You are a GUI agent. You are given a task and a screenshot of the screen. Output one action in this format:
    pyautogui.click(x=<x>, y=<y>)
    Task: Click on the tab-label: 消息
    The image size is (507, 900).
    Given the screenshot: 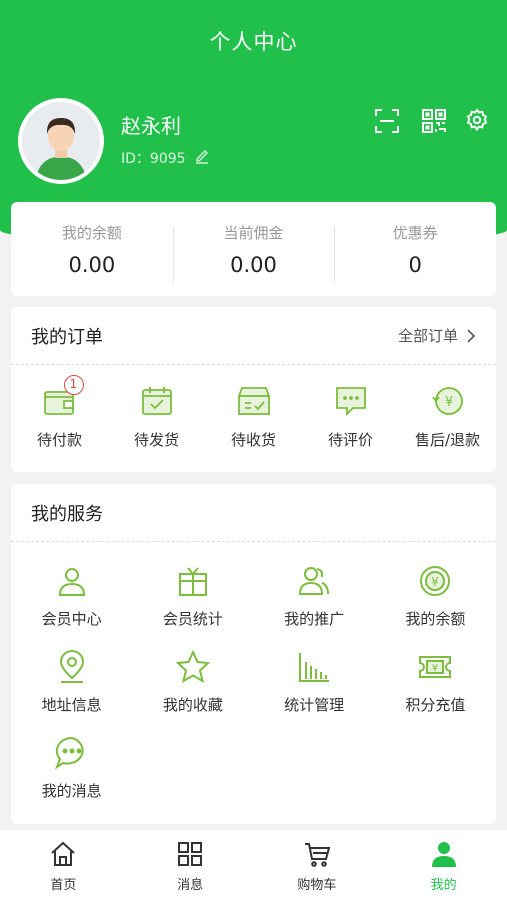 What is the action you would take?
    pyautogui.click(x=190, y=885)
    